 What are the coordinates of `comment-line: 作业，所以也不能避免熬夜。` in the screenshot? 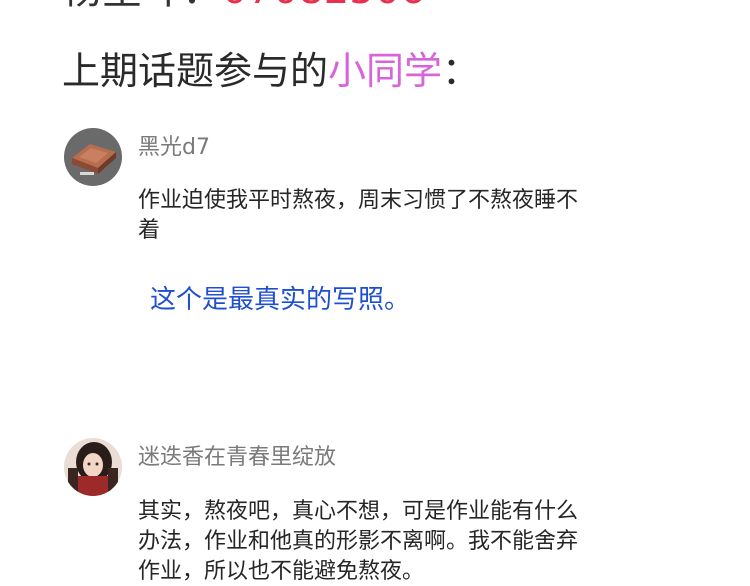 It's located at (281, 571).